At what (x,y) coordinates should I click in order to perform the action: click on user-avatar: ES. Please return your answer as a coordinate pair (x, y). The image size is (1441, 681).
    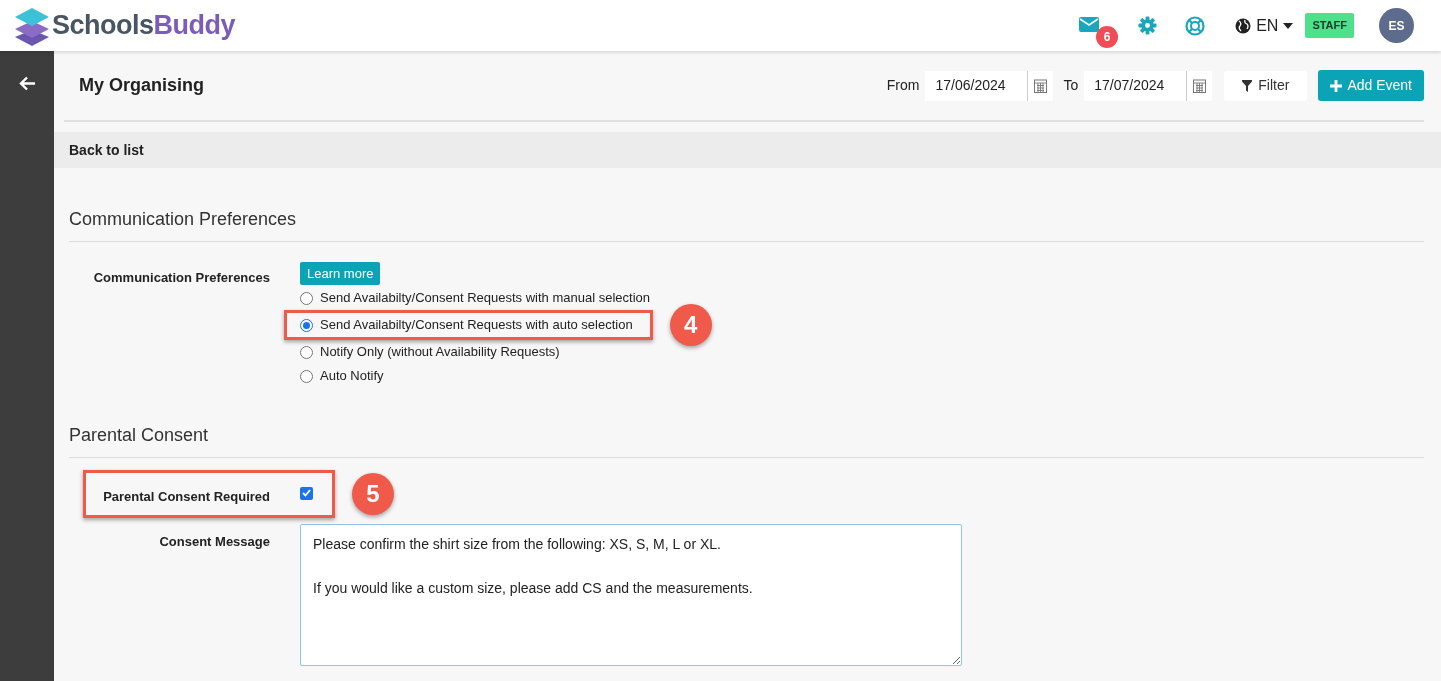
    Looking at the image, I should click on (1396, 25).